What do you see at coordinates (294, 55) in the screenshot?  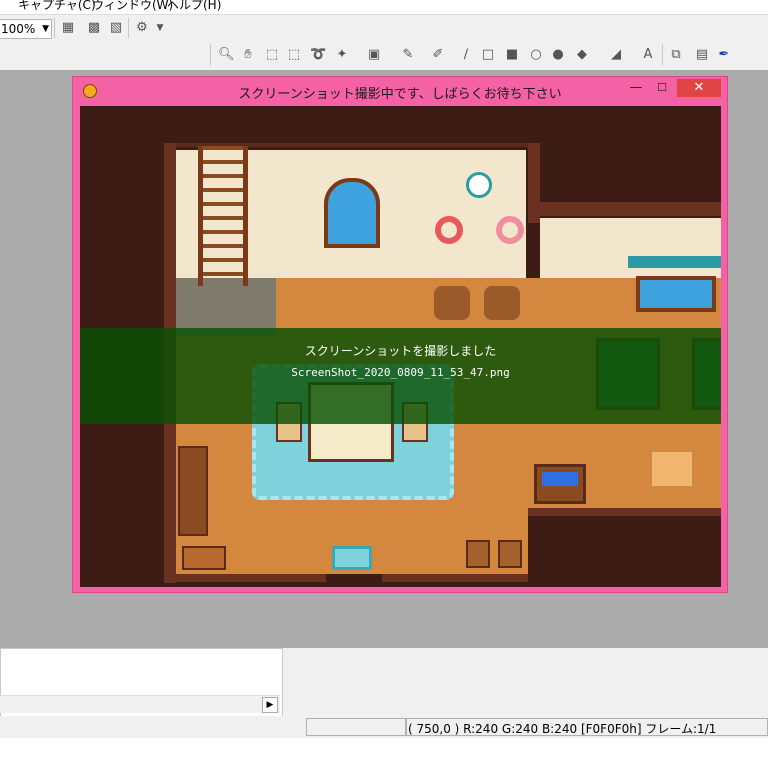 I see `select-rect-alt-icon: ⬚` at bounding box center [294, 55].